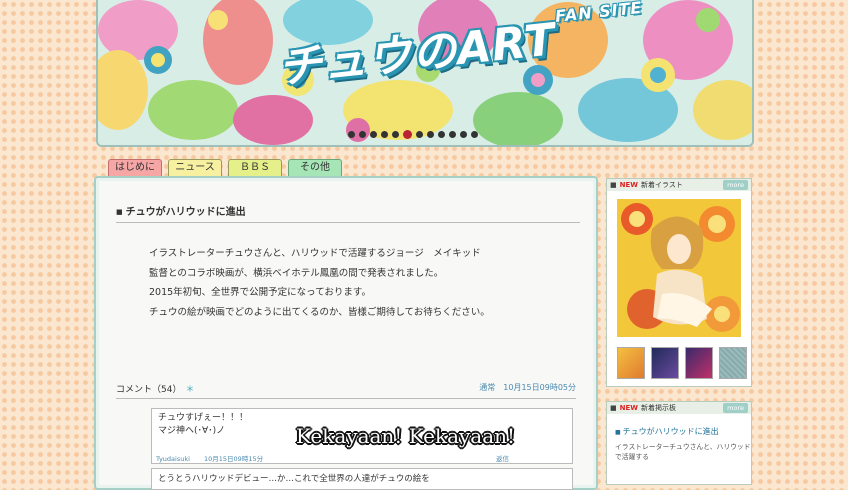 Image resolution: width=848 pixels, height=490 pixels. Describe the element at coordinates (682, 363) in the screenshot. I see `illustration-thumbnails` at that location.